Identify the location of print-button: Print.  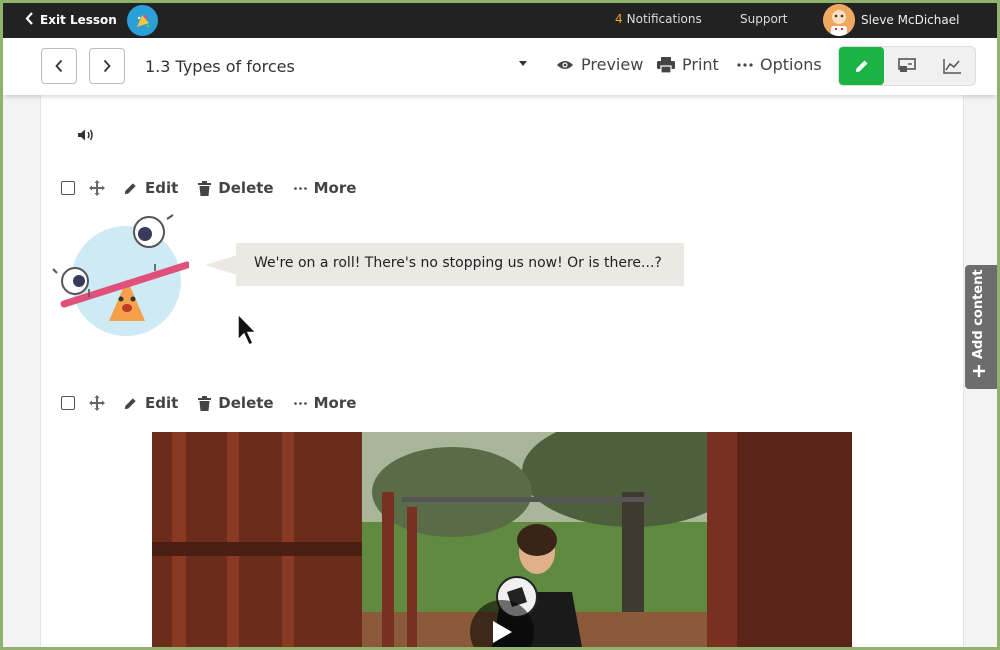
(688, 64).